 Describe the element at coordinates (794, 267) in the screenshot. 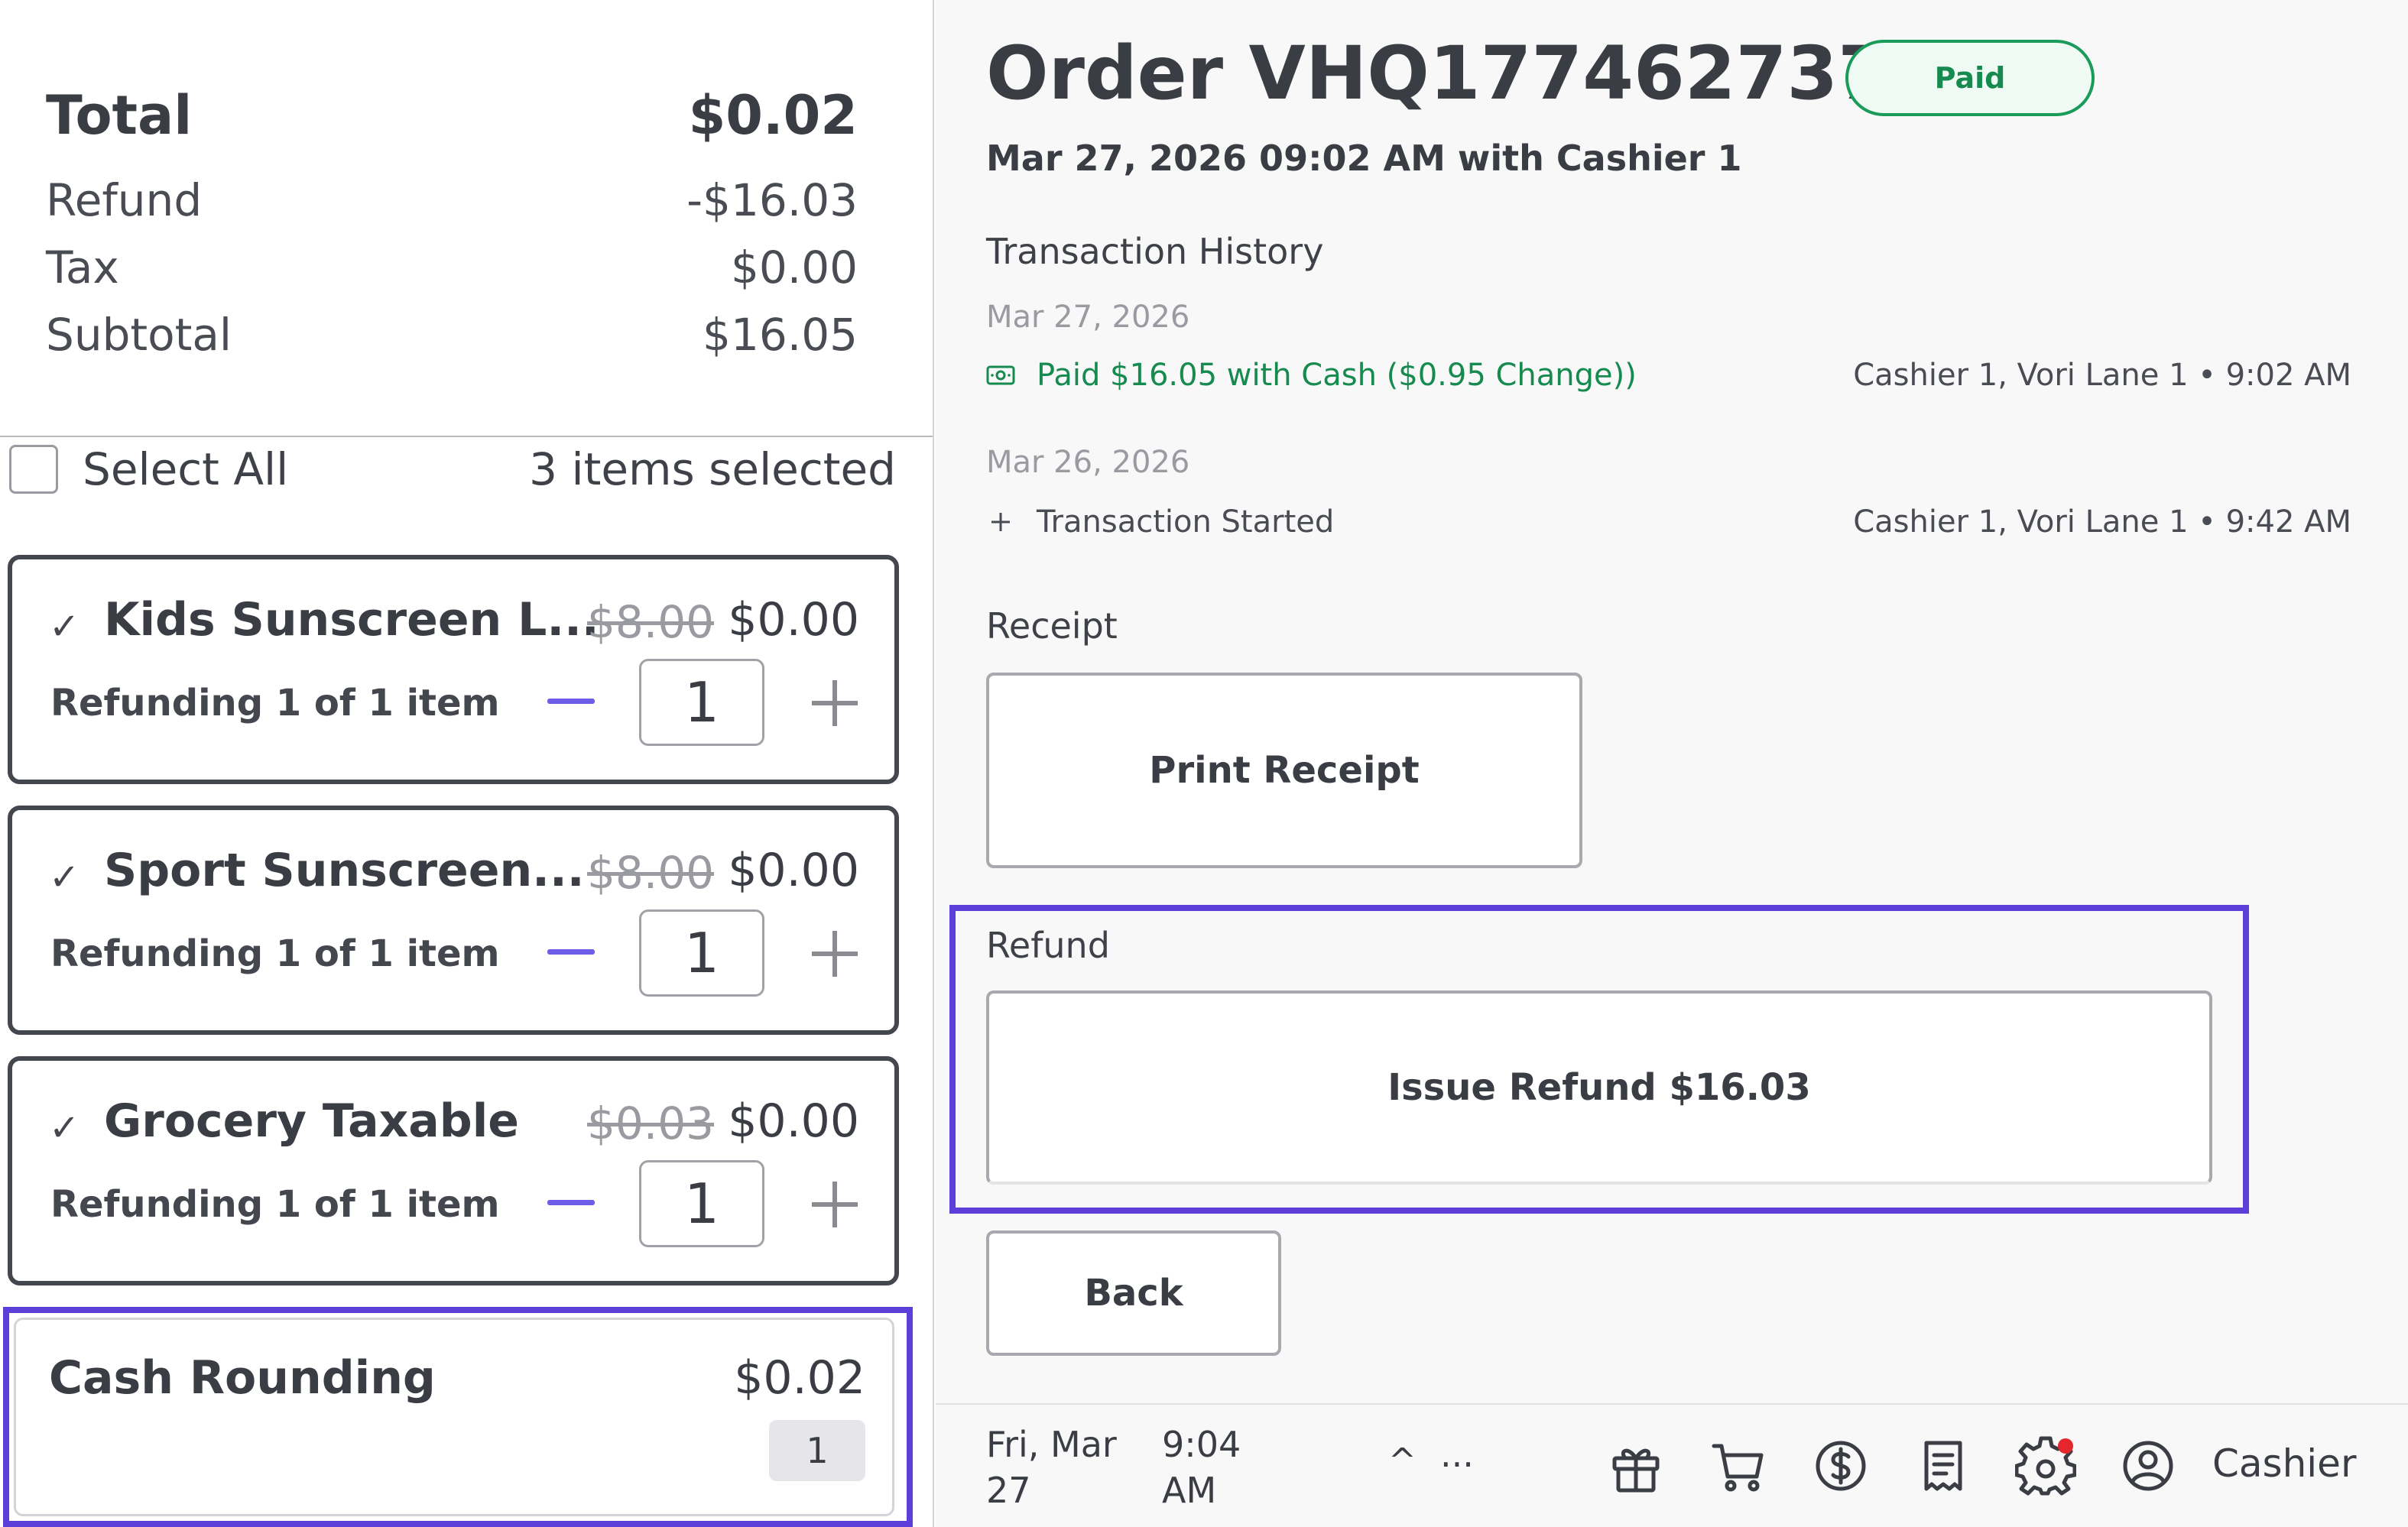

I see `tax-value: $0.00` at that location.